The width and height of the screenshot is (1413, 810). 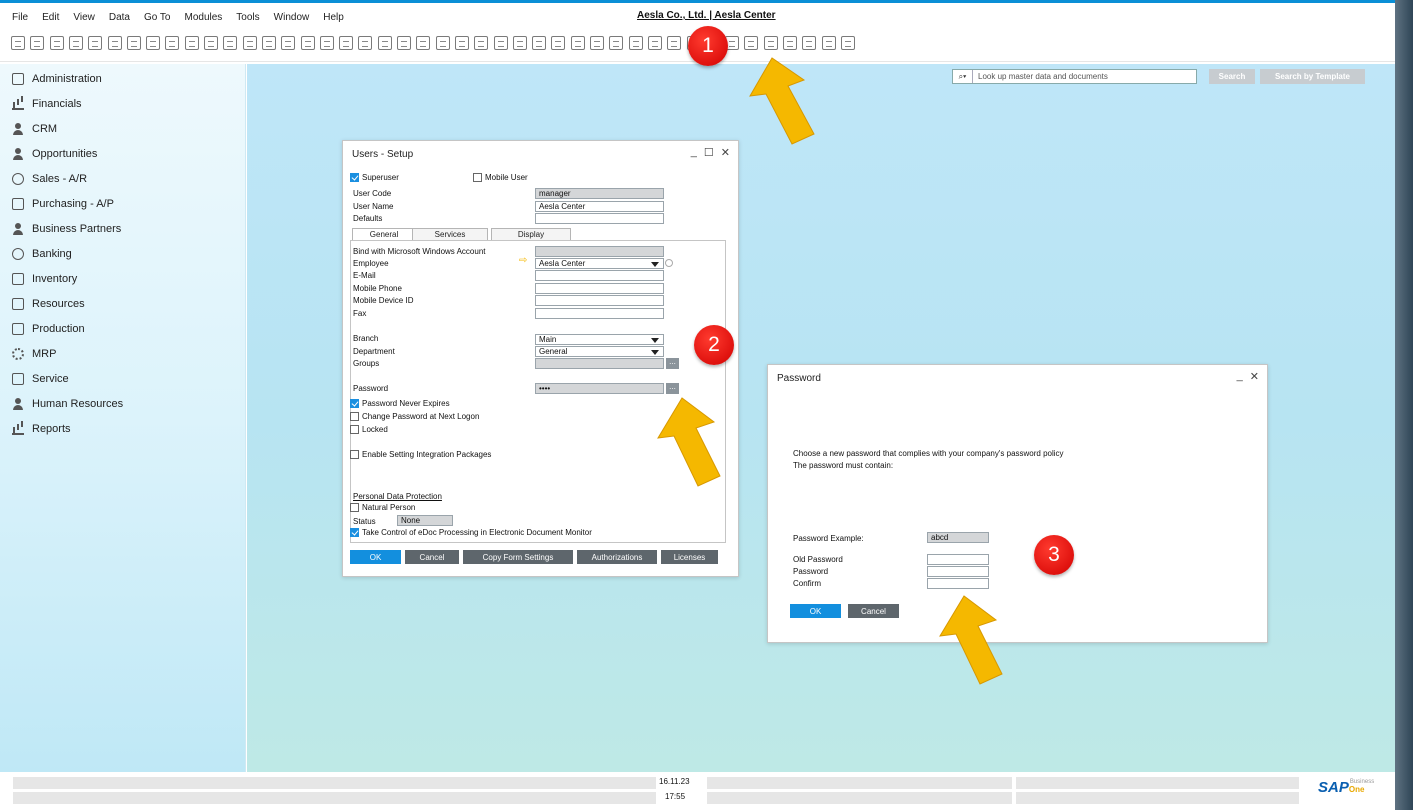 I want to click on search-dropdown-icon: ⌕▾, so click(x=963, y=76).